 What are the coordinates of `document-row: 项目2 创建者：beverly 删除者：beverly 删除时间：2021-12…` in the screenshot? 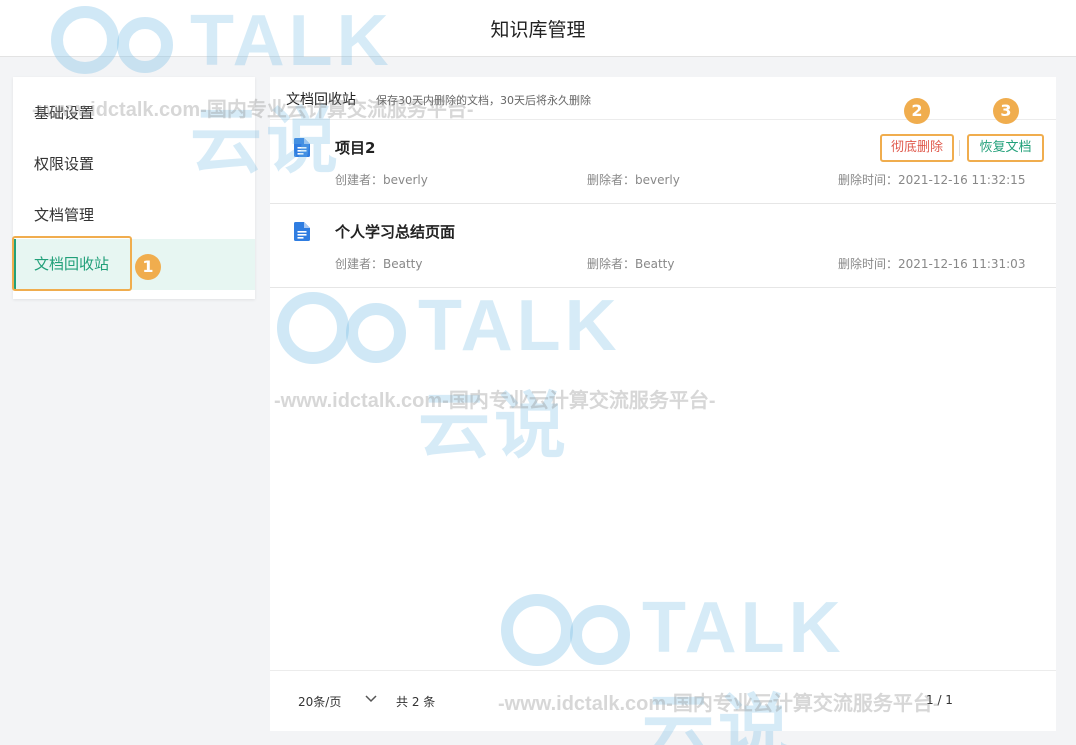 It's located at (663, 162).